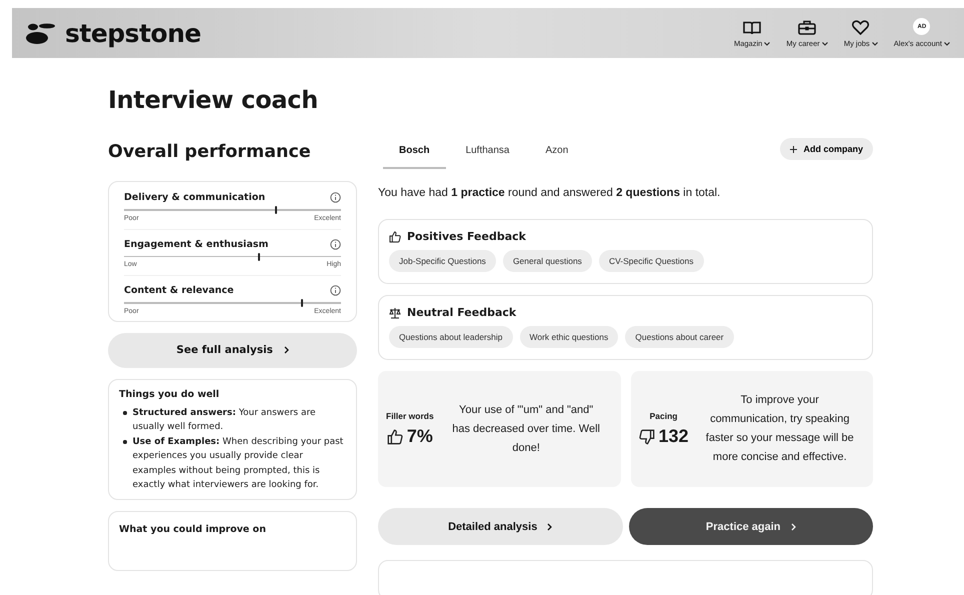 The width and height of the screenshot is (964, 595). Describe the element at coordinates (414, 154) in the screenshot. I see `company-tab: Bosch` at that location.